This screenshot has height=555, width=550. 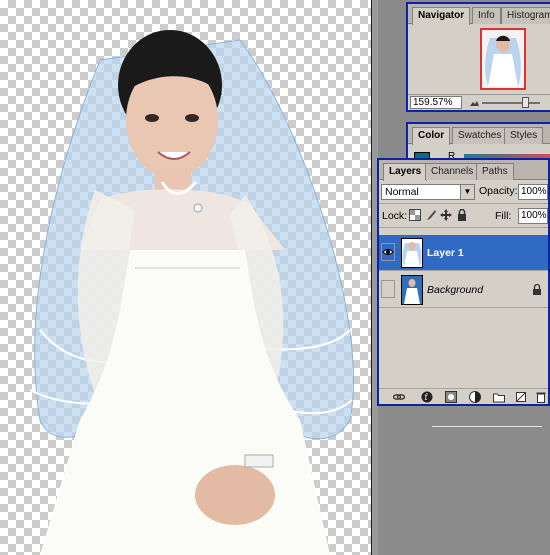 I want to click on tab-channels: Channels, so click(x=452, y=171).